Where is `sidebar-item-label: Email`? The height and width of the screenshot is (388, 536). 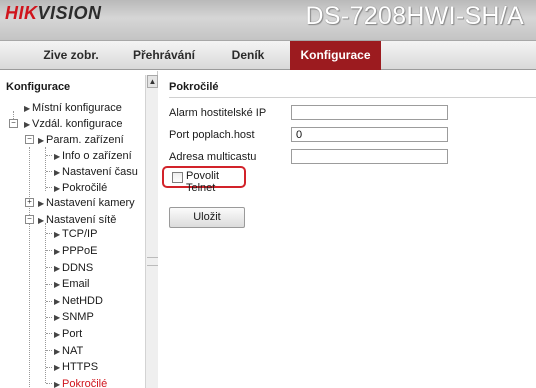 sidebar-item-label: Email is located at coordinates (76, 284).